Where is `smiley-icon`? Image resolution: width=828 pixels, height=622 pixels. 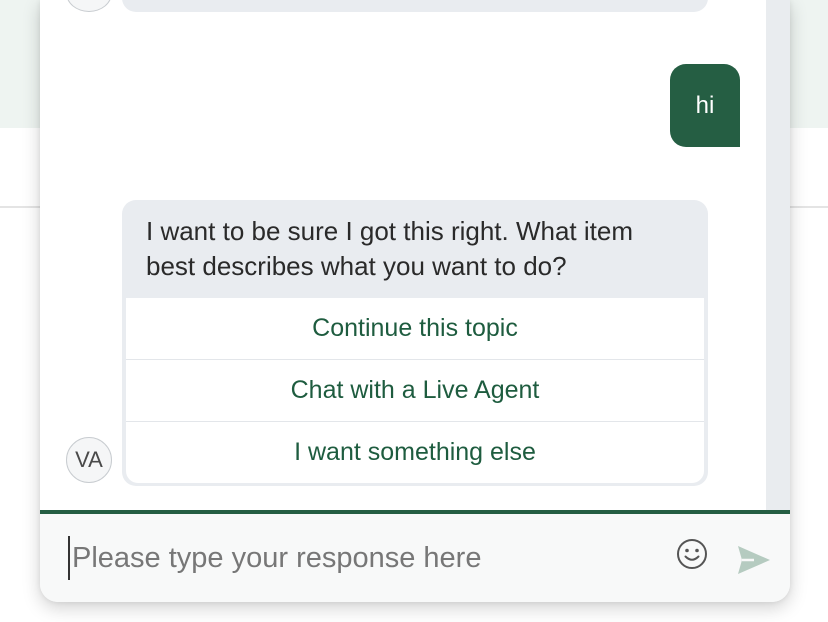
smiley-icon is located at coordinates (692, 554).